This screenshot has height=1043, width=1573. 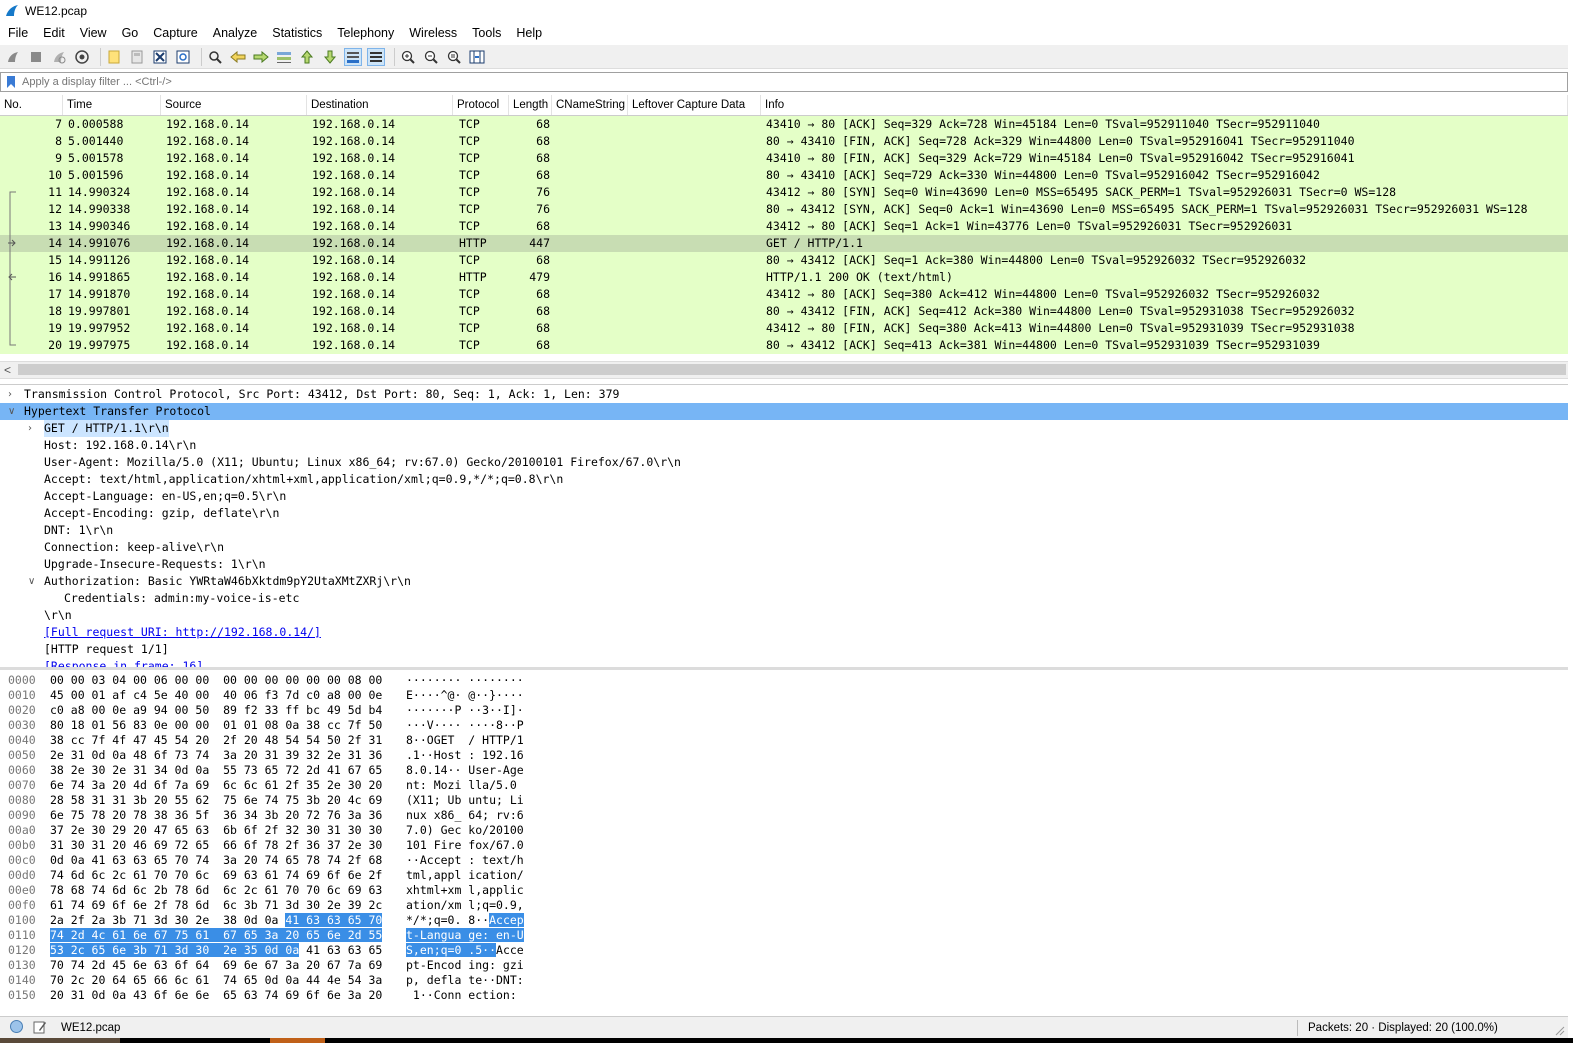 I want to click on column-header-time: Time, so click(x=112, y=105).